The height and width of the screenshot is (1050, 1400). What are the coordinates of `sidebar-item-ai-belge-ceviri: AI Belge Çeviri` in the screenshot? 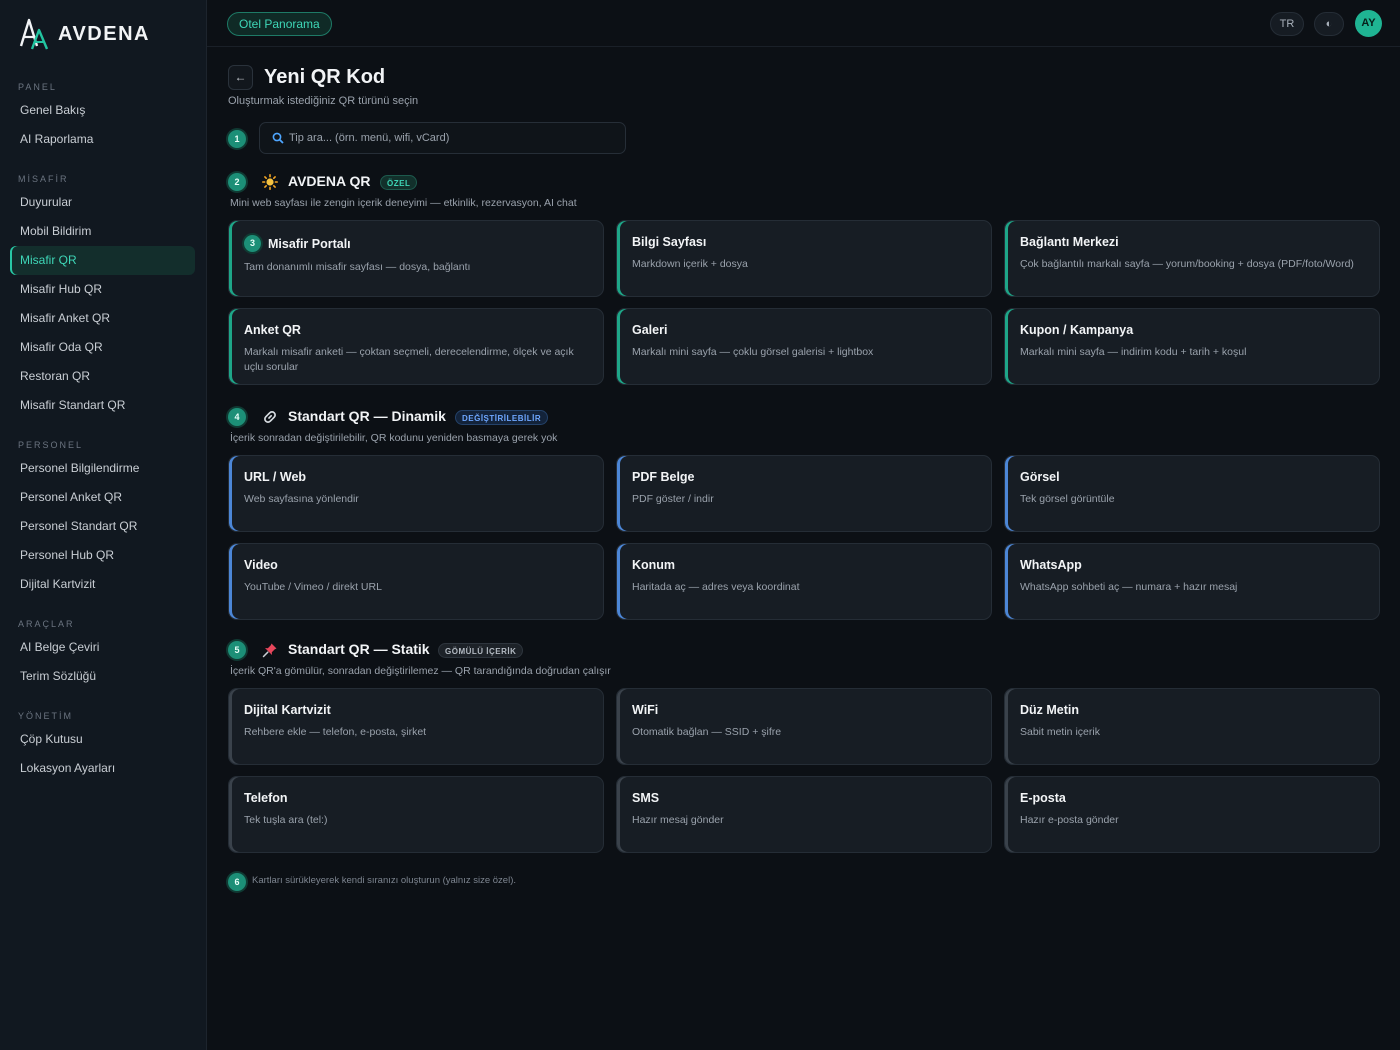 It's located at (102, 647).